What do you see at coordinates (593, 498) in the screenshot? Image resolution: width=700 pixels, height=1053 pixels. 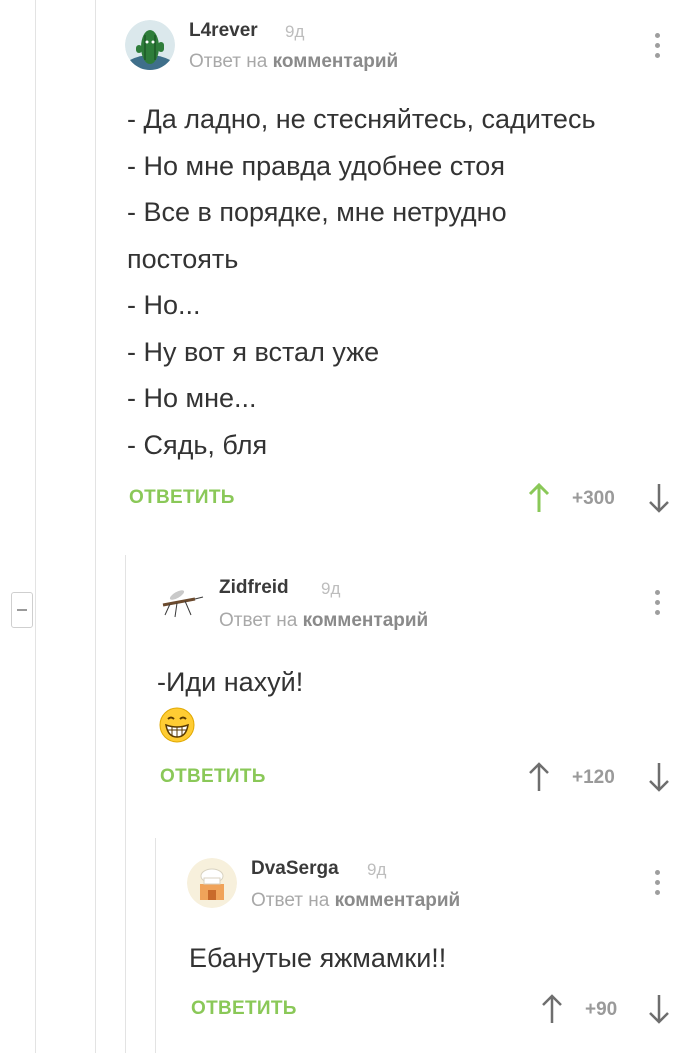 I see `rating-value: +300` at bounding box center [593, 498].